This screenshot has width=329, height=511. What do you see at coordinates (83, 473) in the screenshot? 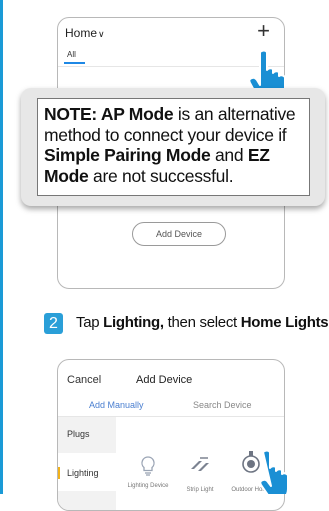
I see `category-lighting: Lighting` at bounding box center [83, 473].